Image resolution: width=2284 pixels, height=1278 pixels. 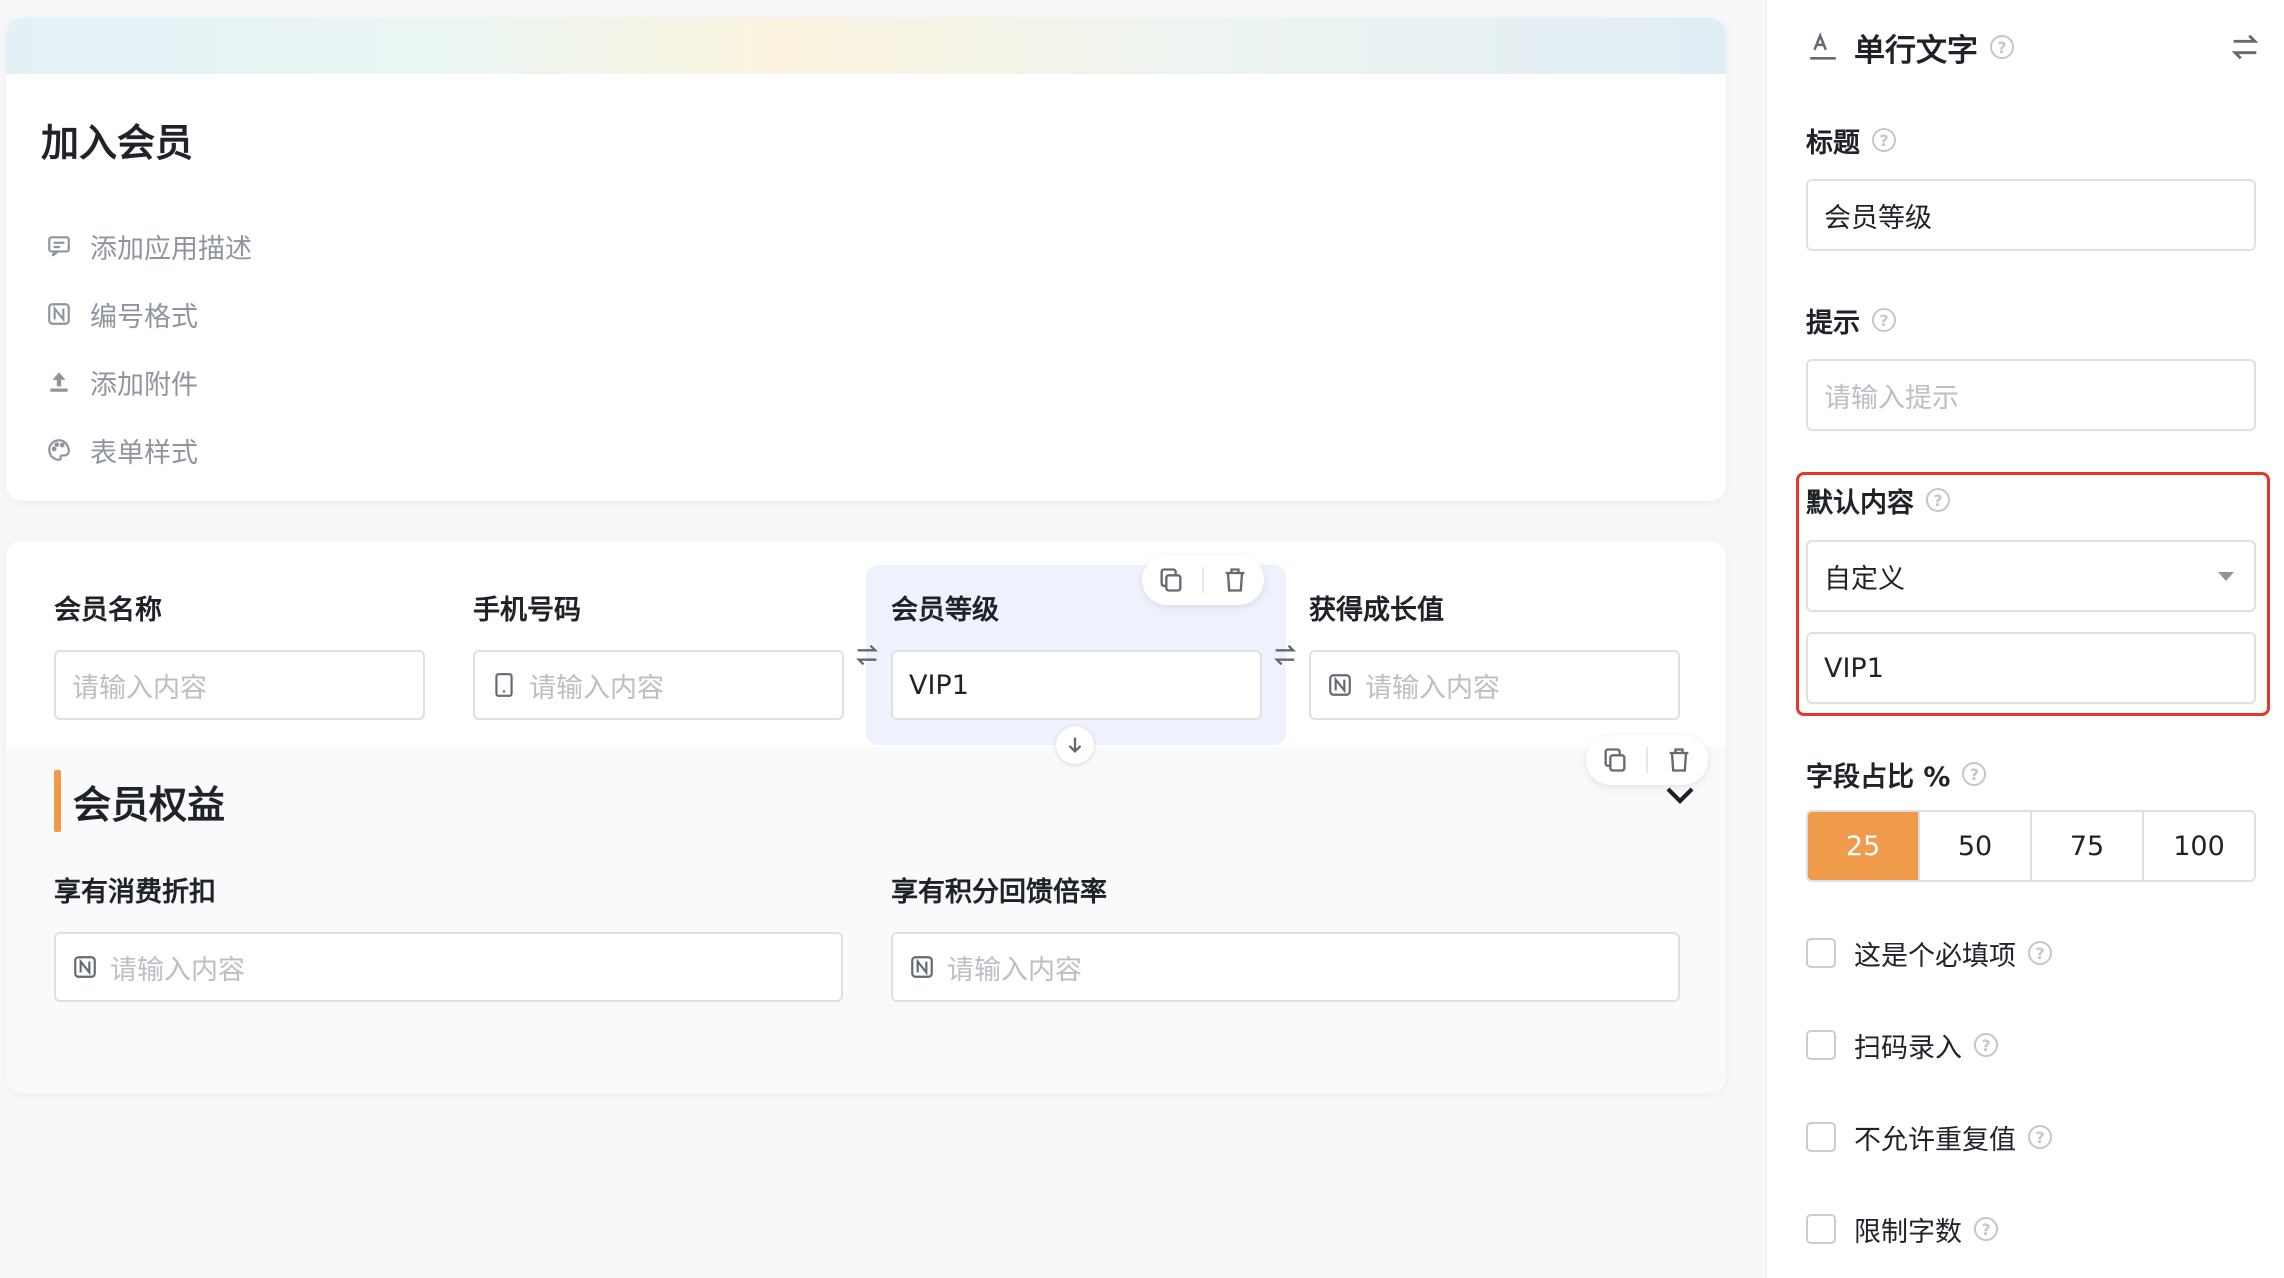 What do you see at coordinates (2226, 576) in the screenshot?
I see `caret-down-icon` at bounding box center [2226, 576].